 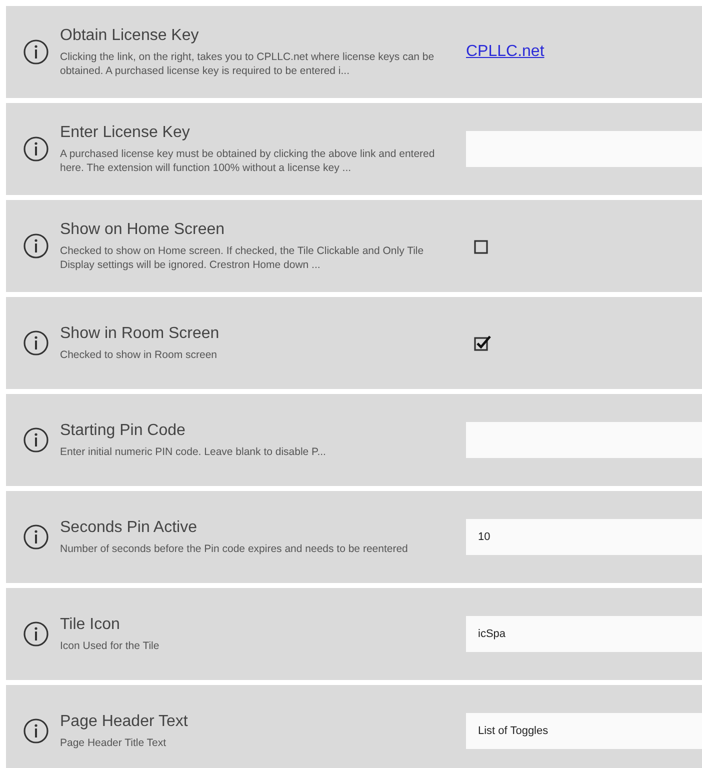 What do you see at coordinates (505, 52) in the screenshot?
I see `license-link: CPLLC.net` at bounding box center [505, 52].